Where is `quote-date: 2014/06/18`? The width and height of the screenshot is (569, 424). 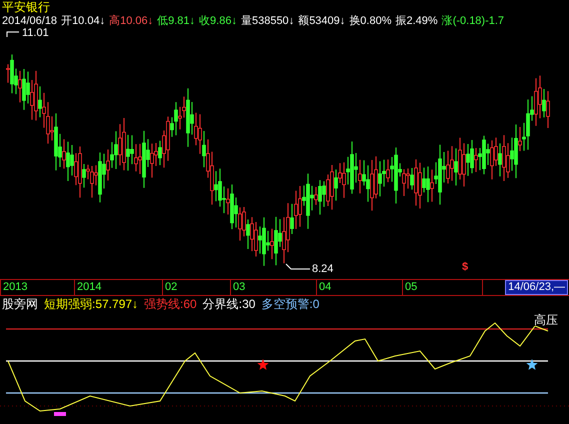 quote-date: 2014/06/18 is located at coordinates (30, 21).